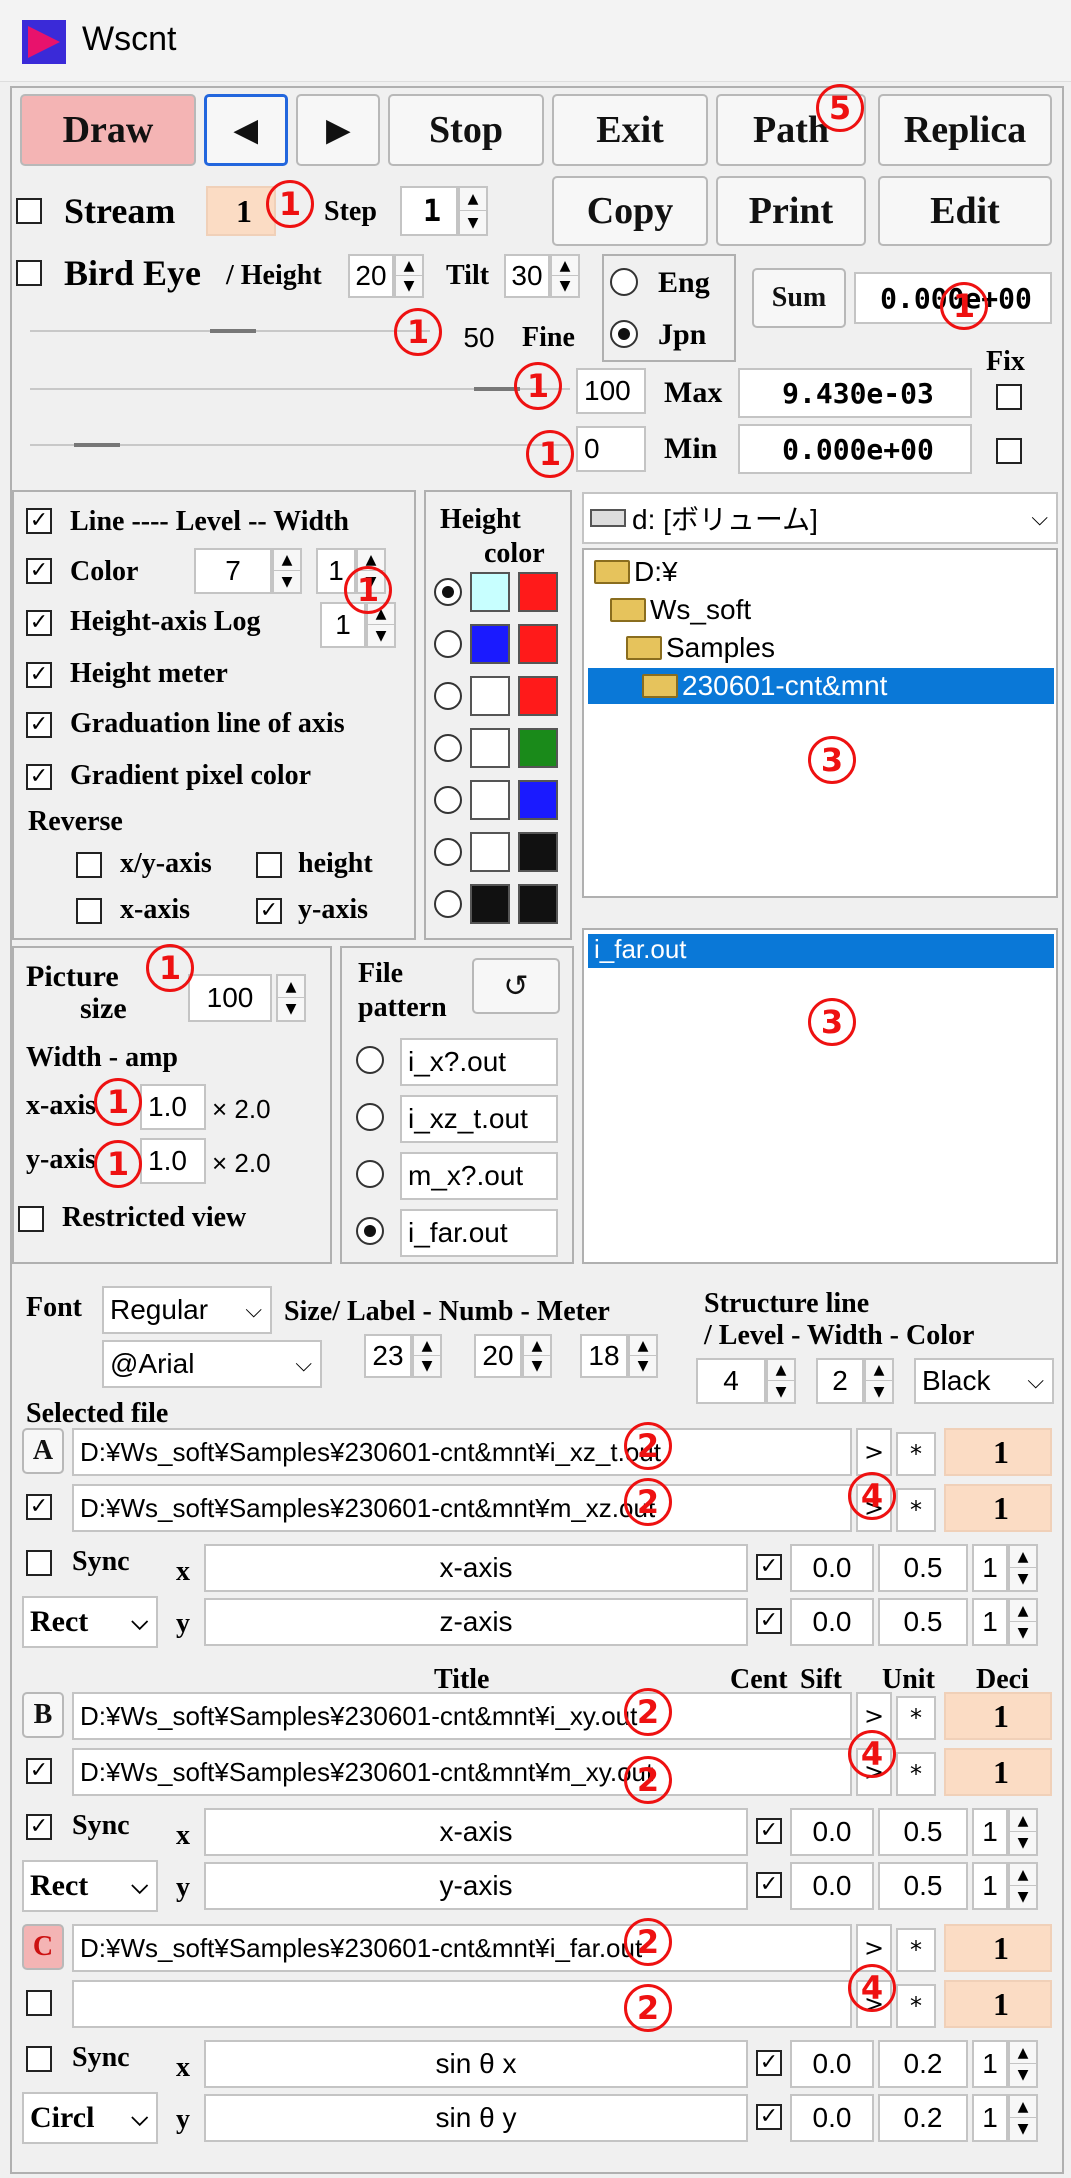 This screenshot has height=2178, width=1071. What do you see at coordinates (39, 571) in the screenshot?
I see `color-checkbox: ✓` at bounding box center [39, 571].